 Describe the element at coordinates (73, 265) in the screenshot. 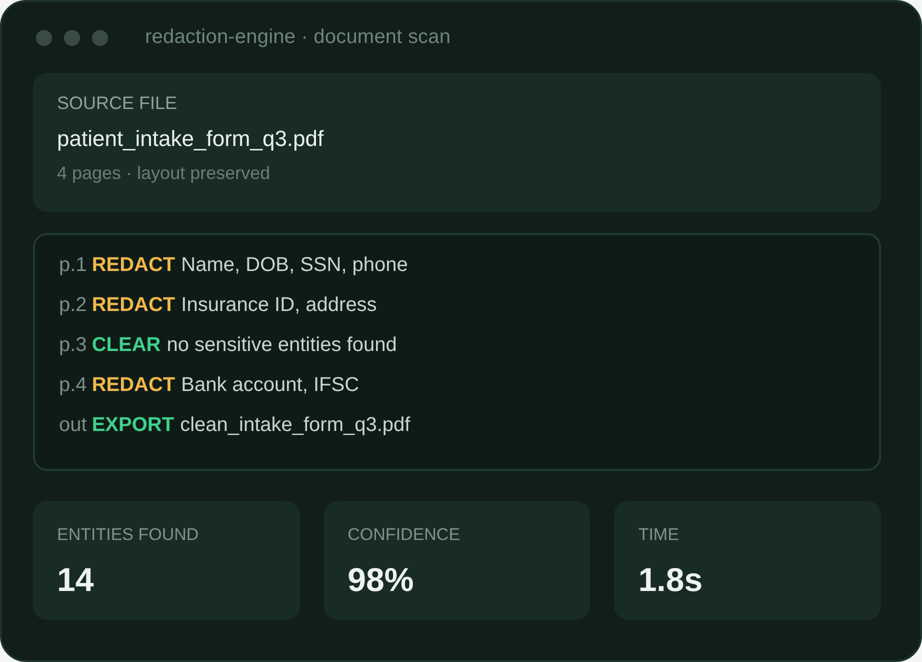

I see `log-prefix: p.1` at that location.